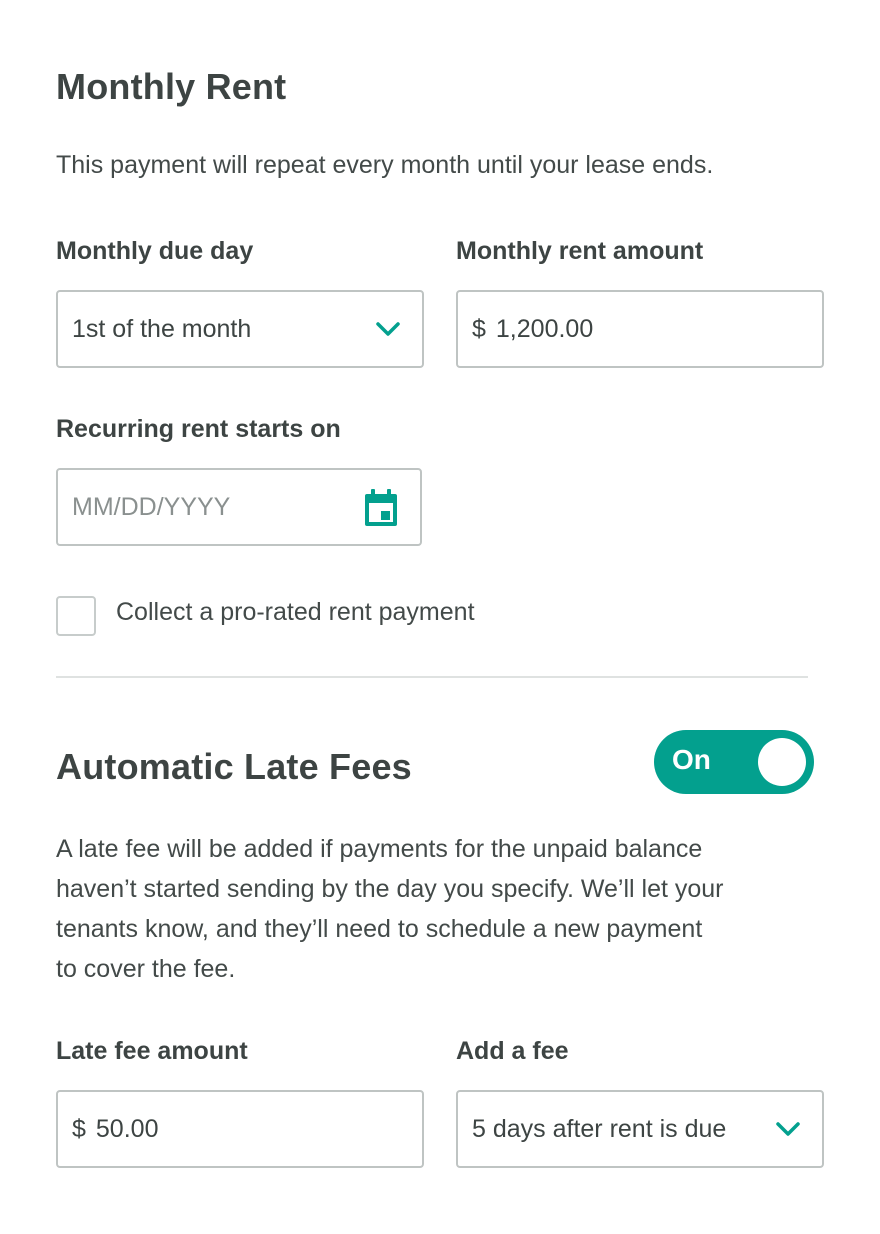 The height and width of the screenshot is (1234, 880). I want to click on fee-amount-input: $ 50.00, so click(240, 1129).